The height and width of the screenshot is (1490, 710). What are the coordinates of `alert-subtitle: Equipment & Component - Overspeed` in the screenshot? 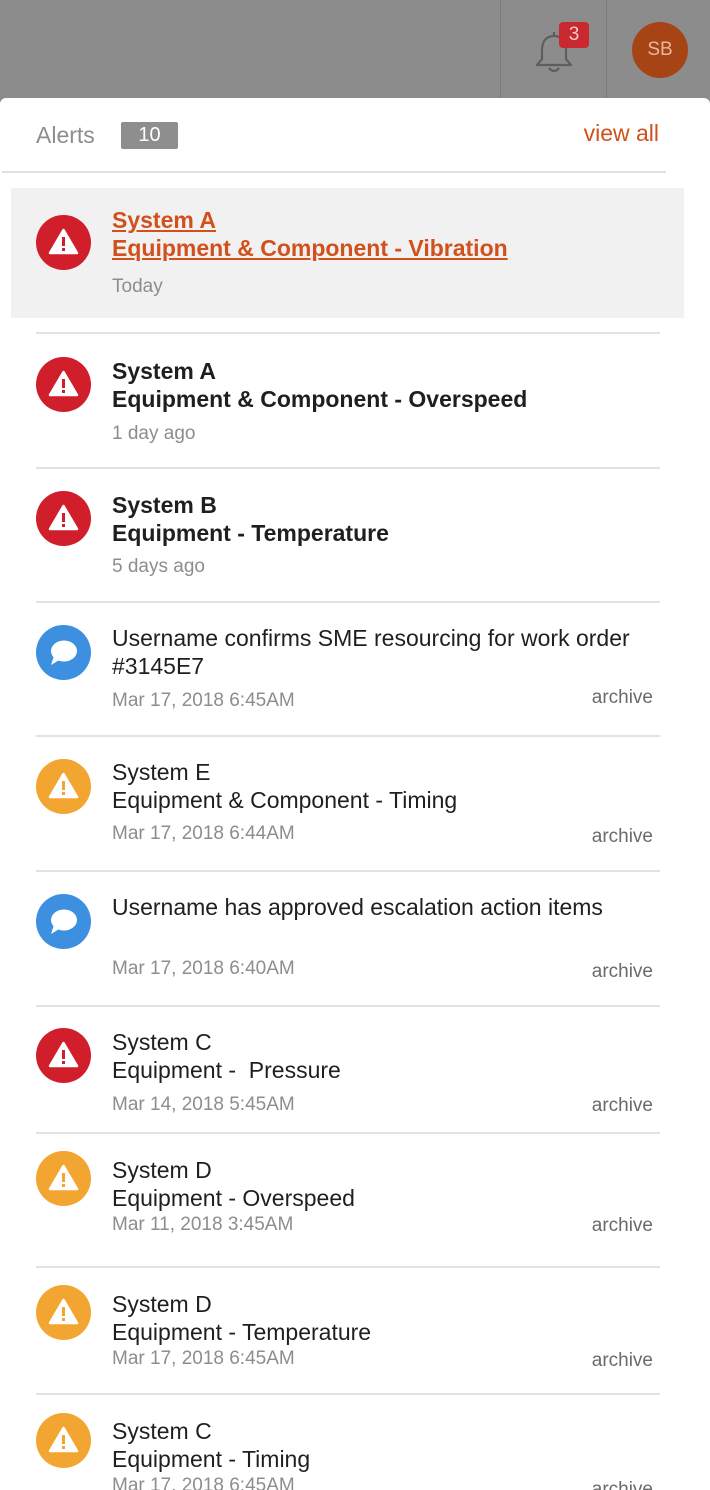 It's located at (320, 399).